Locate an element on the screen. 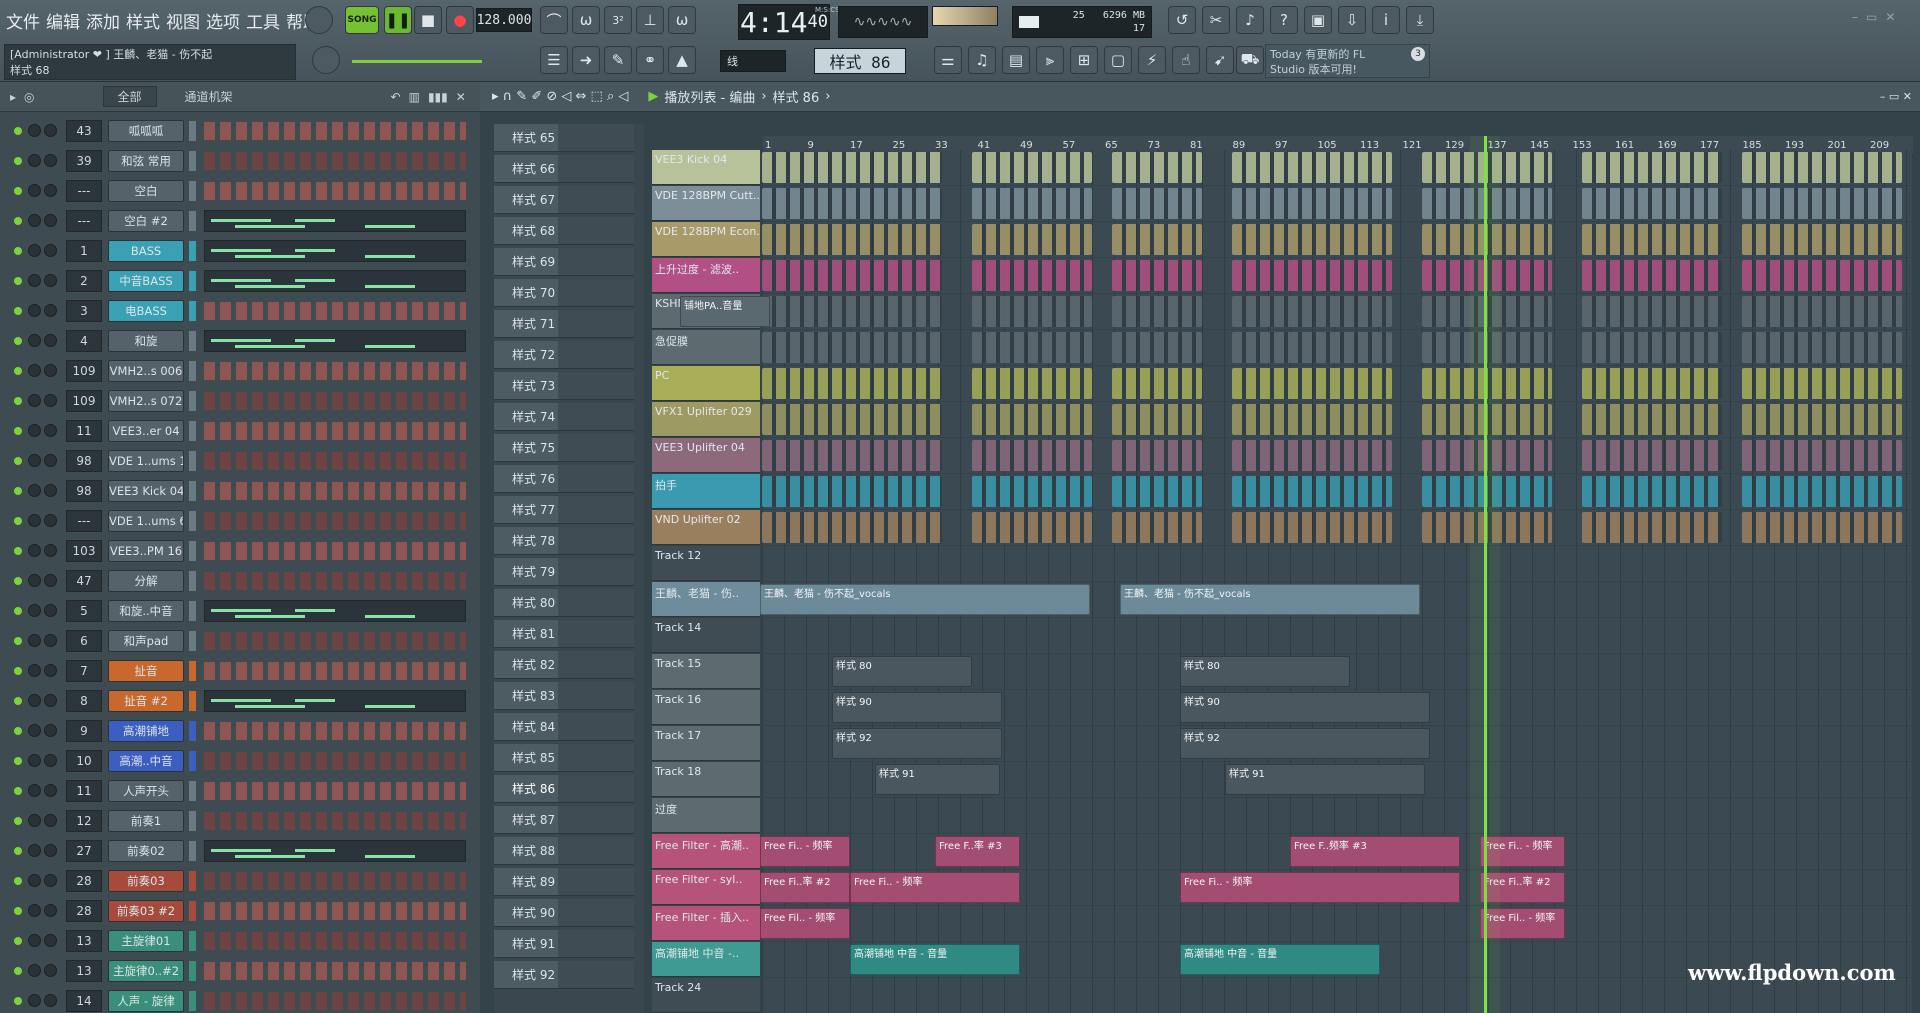 The image size is (1920, 1013). track-header: PC is located at coordinates (706, 383).